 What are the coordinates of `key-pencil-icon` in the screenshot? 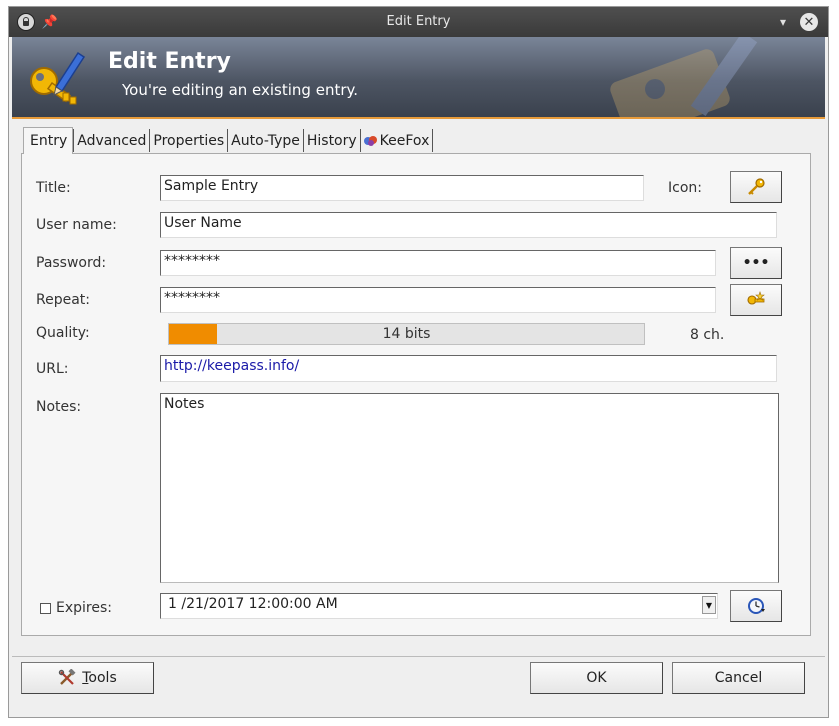 It's located at (58, 78).